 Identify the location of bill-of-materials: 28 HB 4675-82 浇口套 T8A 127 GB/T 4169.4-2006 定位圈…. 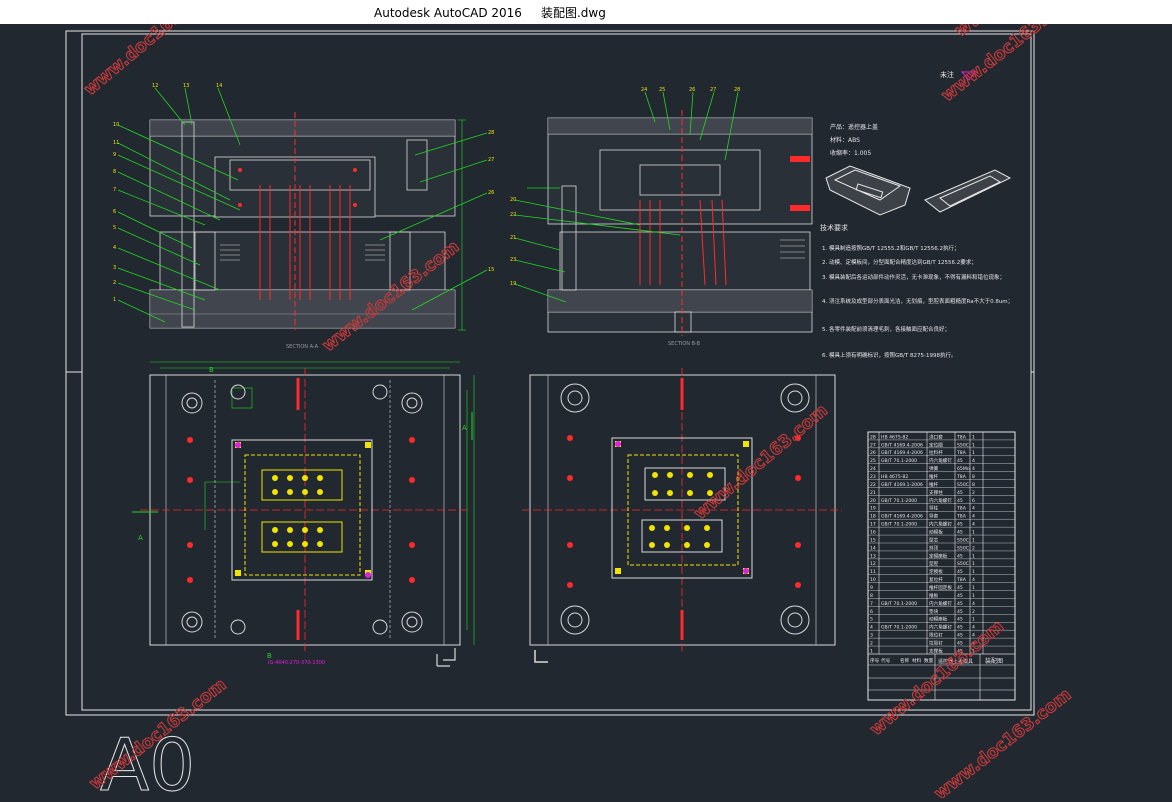
(941, 566).